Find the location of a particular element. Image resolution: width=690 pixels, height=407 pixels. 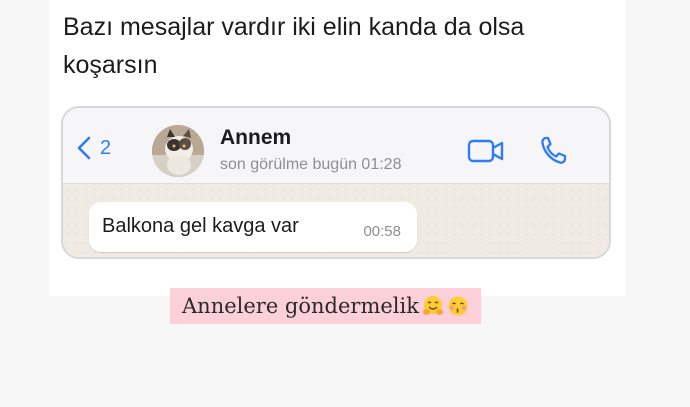

chat-messages: Balkona gel kavga var 00:58 is located at coordinates (336, 221).